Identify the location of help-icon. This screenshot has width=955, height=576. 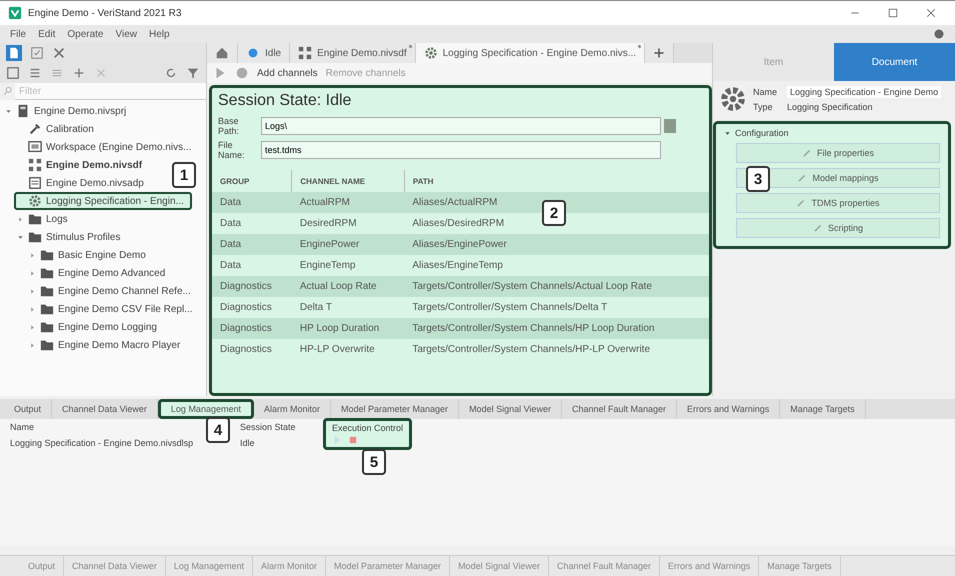
(939, 34).